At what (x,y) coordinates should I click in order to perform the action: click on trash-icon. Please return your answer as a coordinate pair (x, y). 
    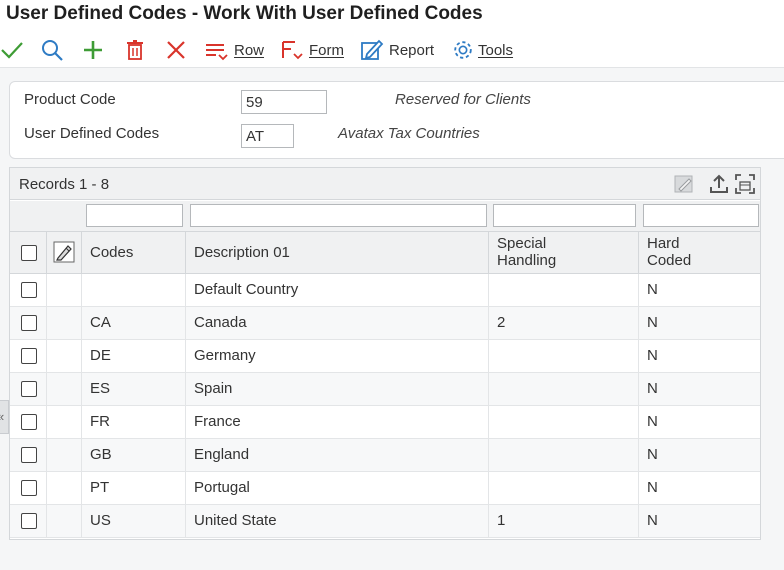
    Looking at the image, I should click on (135, 50).